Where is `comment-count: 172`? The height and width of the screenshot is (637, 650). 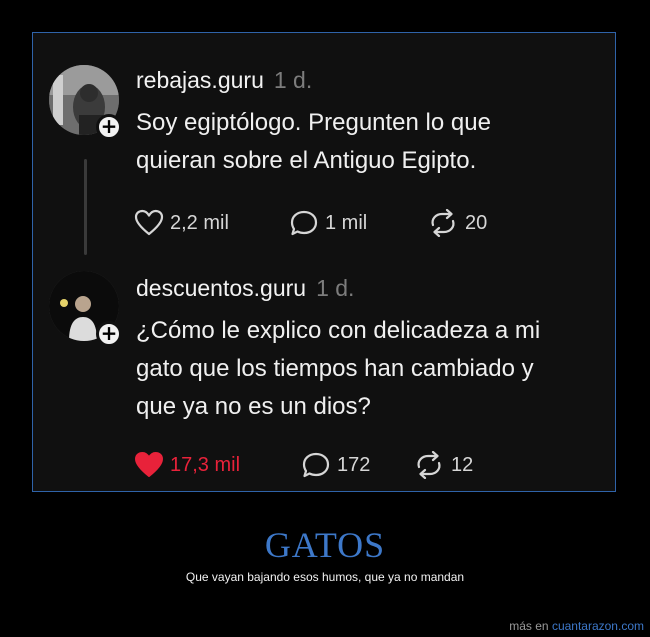
comment-count: 172 is located at coordinates (354, 464).